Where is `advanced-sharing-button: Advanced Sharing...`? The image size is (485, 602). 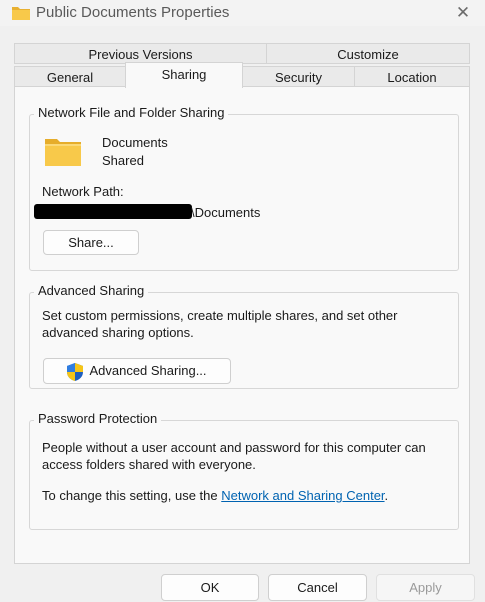 advanced-sharing-button: Advanced Sharing... is located at coordinates (137, 371).